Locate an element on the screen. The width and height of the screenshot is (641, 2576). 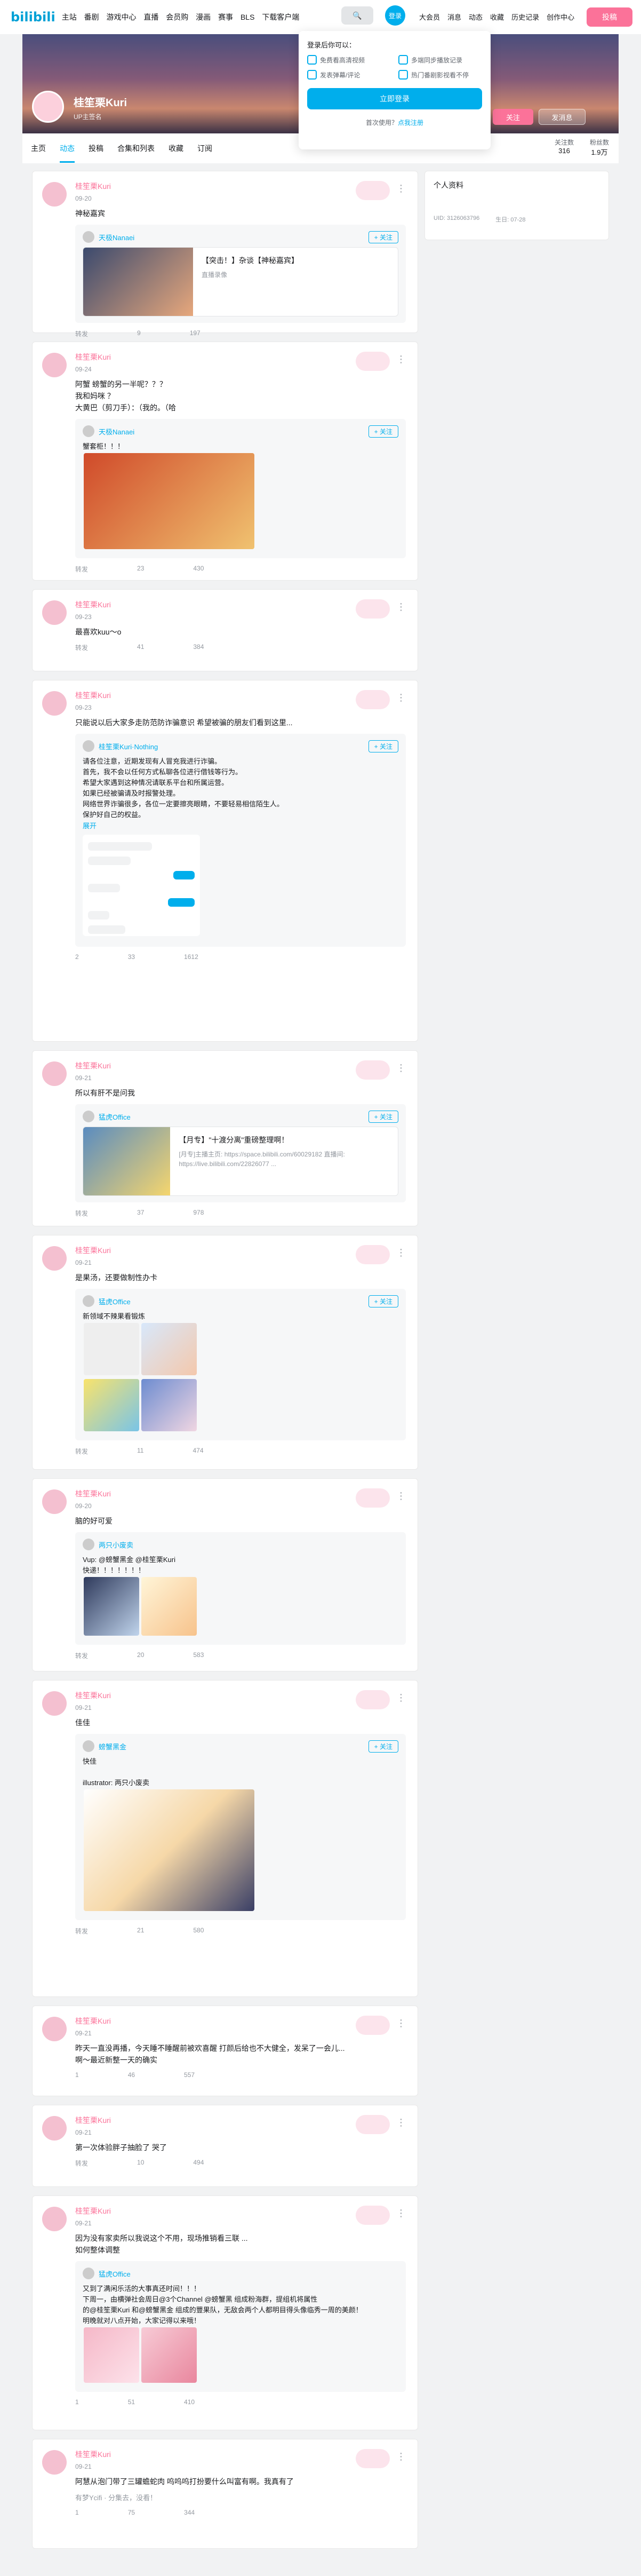
nav-anime: 番剧 is located at coordinates (91, 17).